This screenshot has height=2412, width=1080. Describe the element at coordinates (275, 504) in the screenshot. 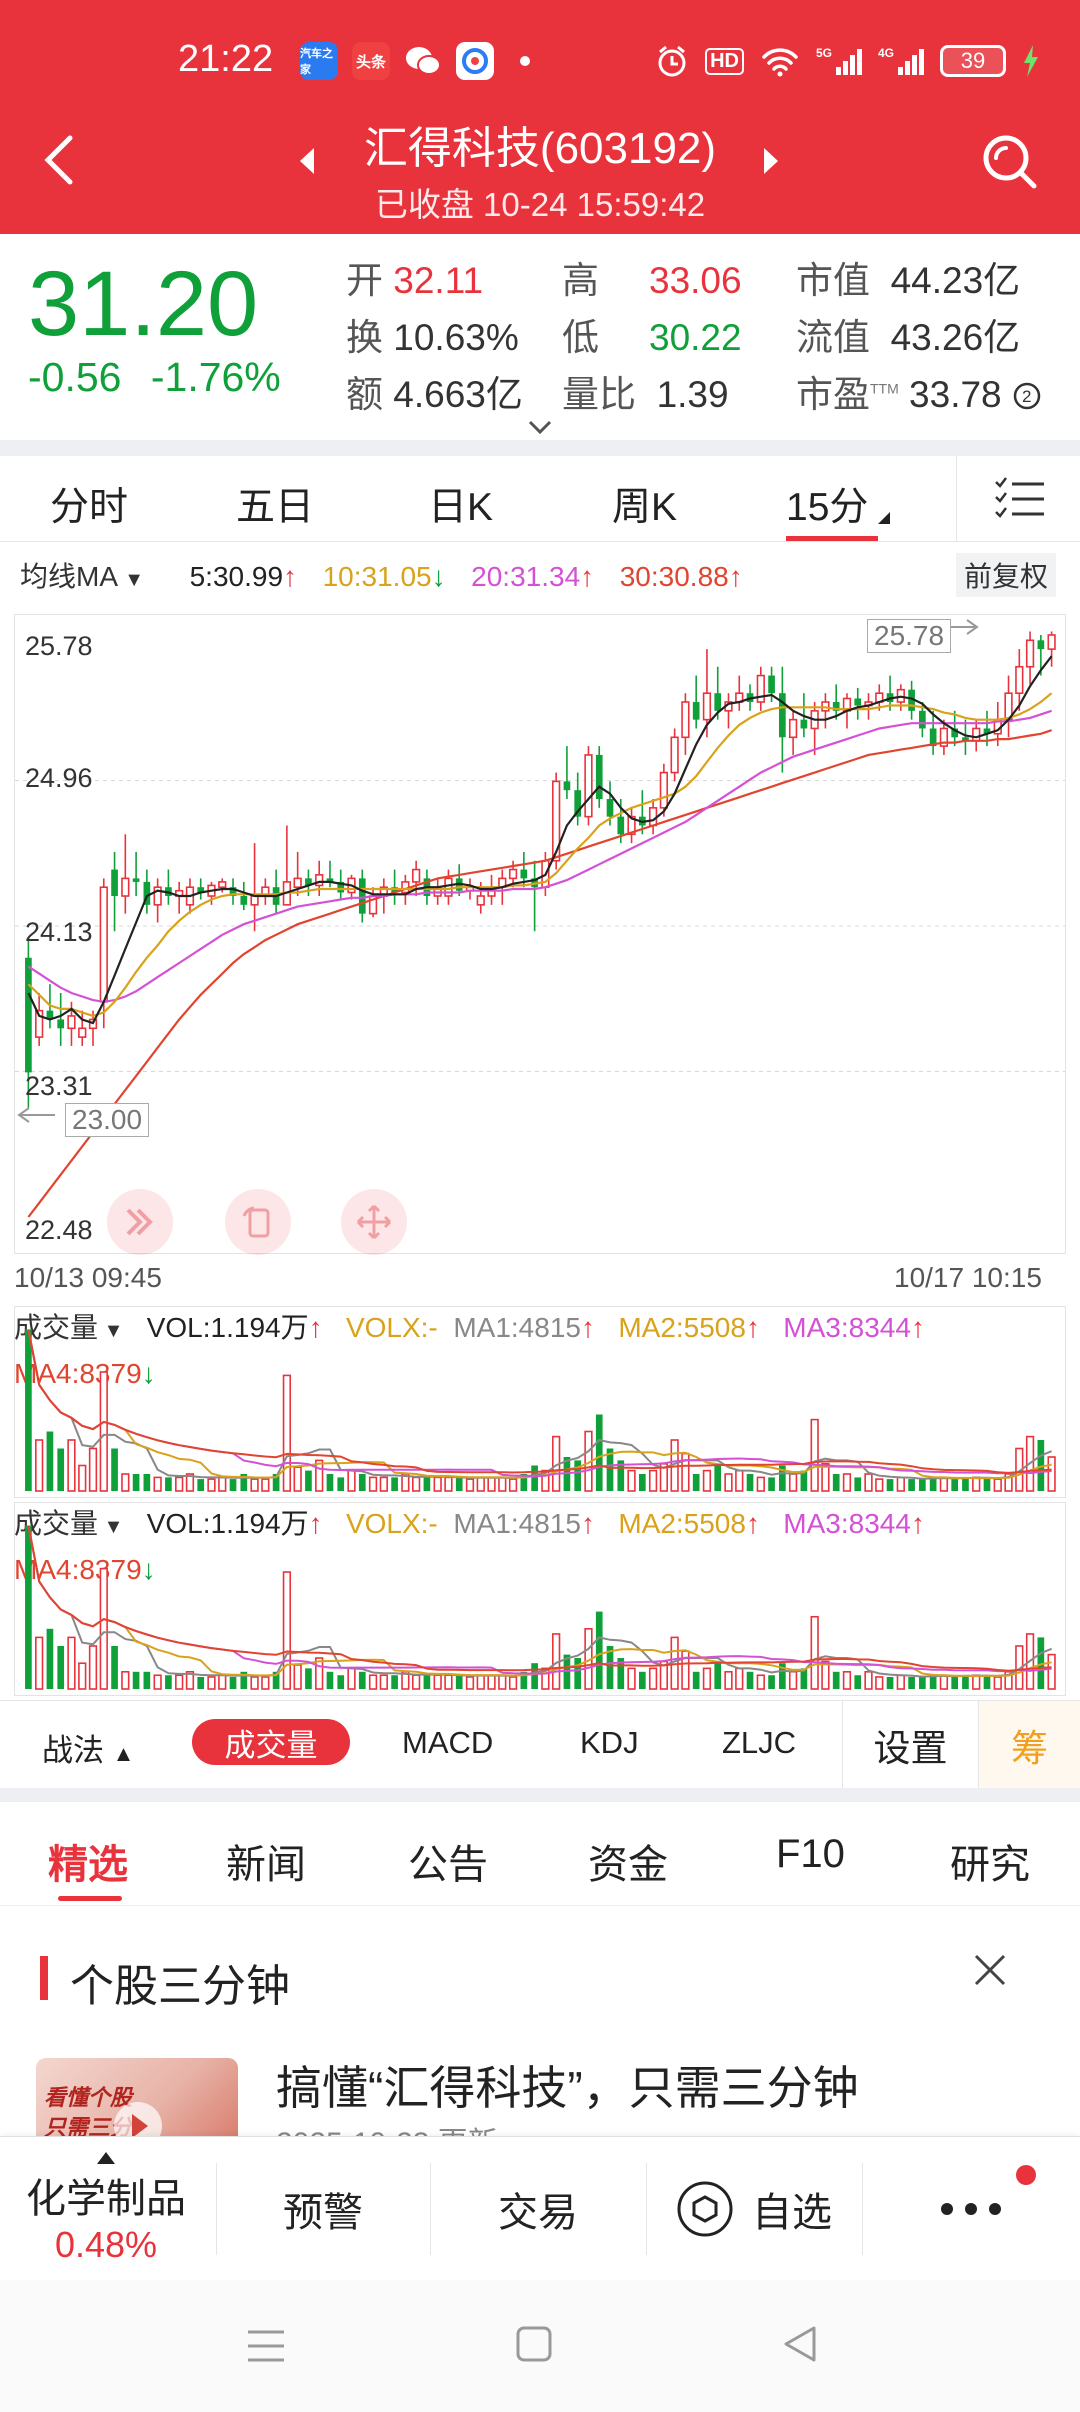

I see `tab-wuri: 五日` at that location.